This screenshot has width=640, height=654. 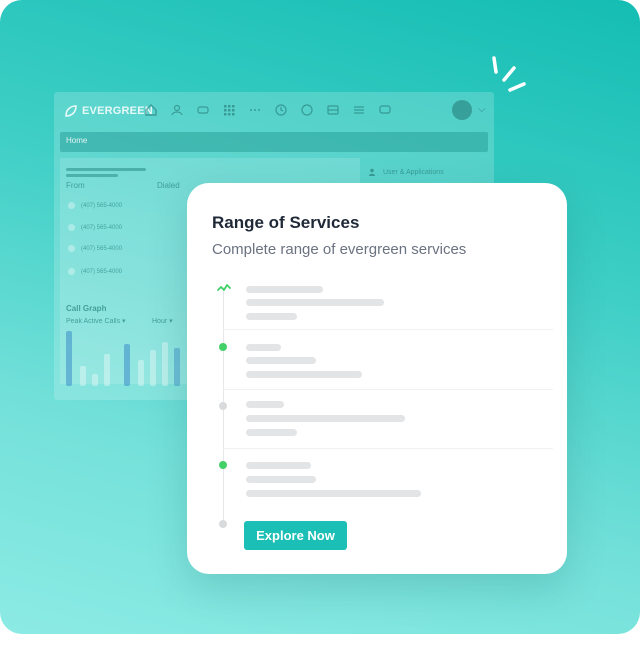 What do you see at coordinates (295, 535) in the screenshot?
I see `explore-now-button: Explore Now` at bounding box center [295, 535].